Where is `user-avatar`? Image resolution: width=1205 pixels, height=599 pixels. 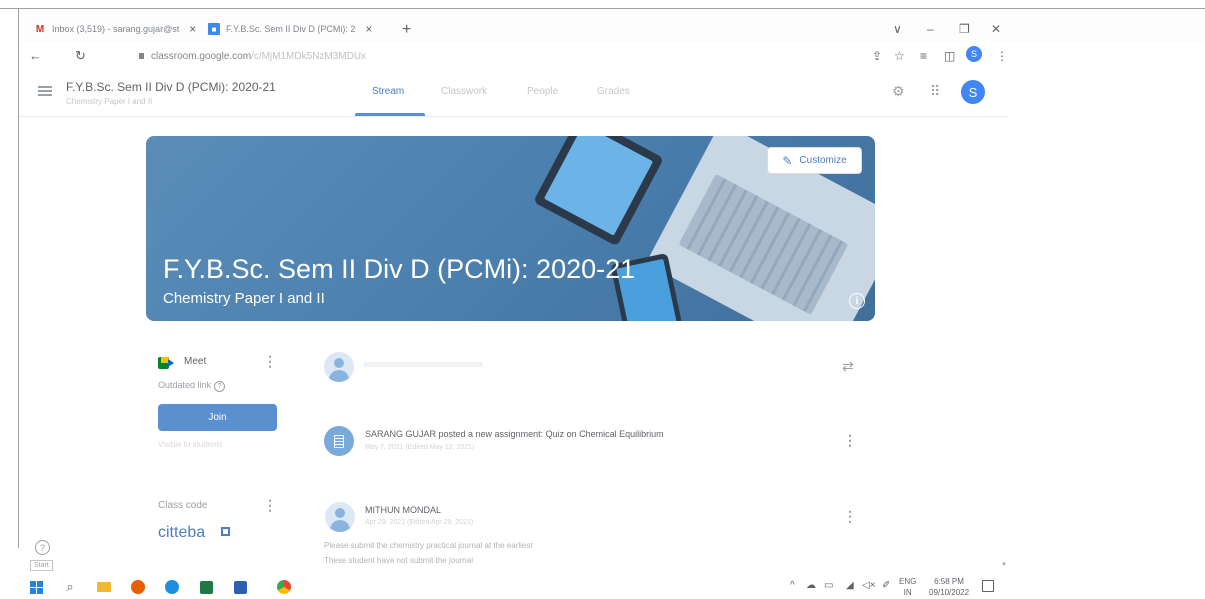 user-avatar is located at coordinates (339, 367).